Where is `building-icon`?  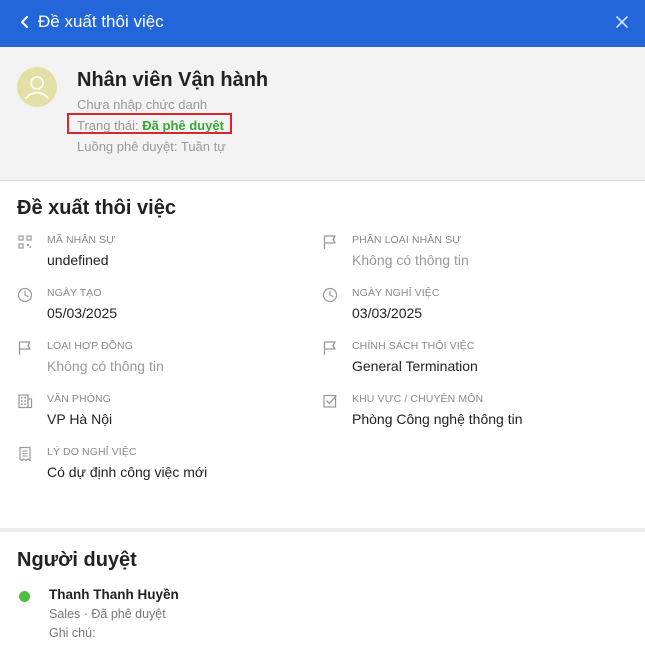 building-icon is located at coordinates (25, 401).